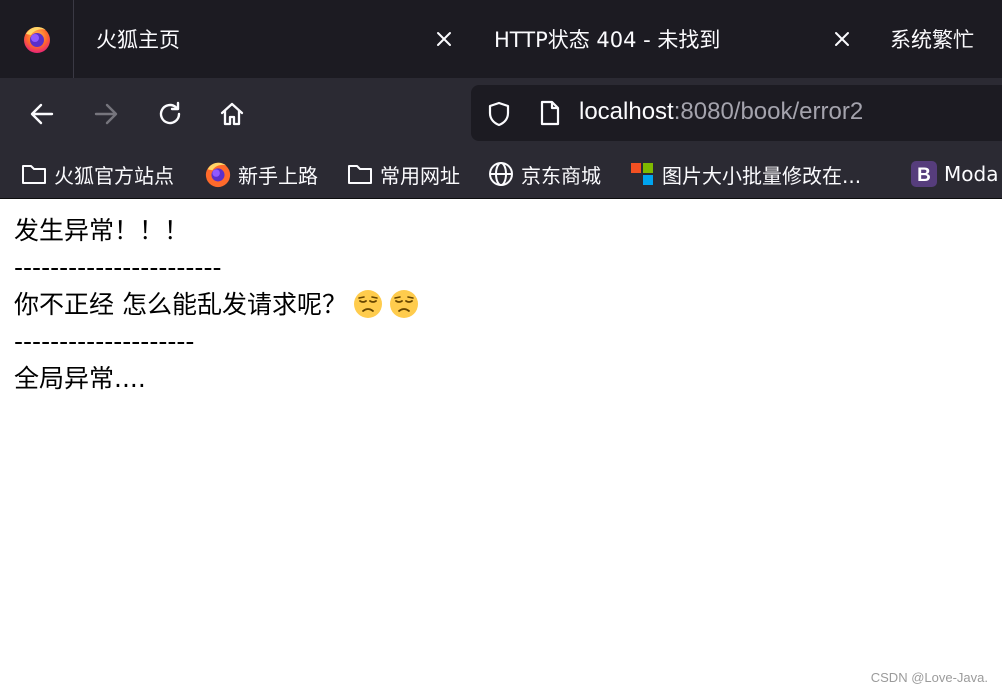  I want to click on tab-system-busy: 系统繁忙, so click(946, 39).